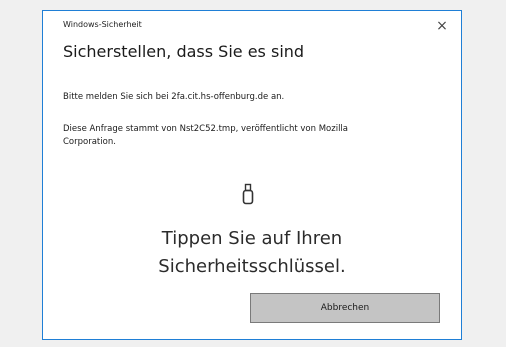  What do you see at coordinates (252, 24) in the screenshot?
I see `title-bar: Windows-Sicherheit ×` at bounding box center [252, 24].